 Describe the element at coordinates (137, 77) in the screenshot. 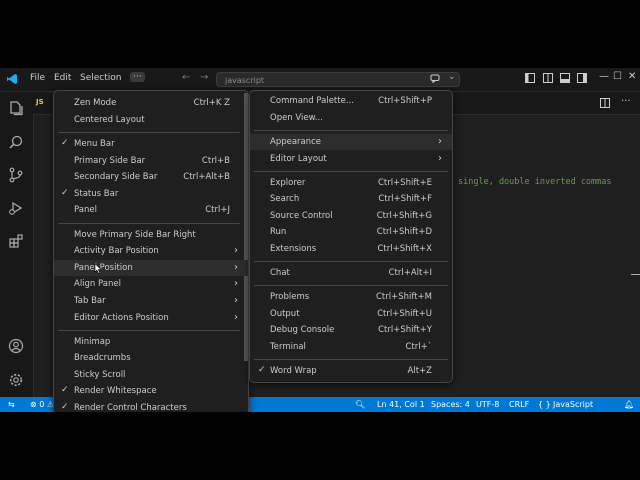

I see `menu-more-button: ···` at that location.